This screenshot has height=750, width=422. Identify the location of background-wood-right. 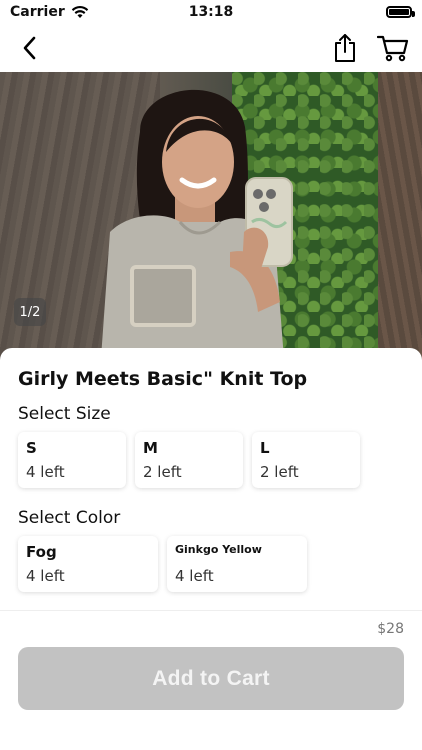
(400, 222).